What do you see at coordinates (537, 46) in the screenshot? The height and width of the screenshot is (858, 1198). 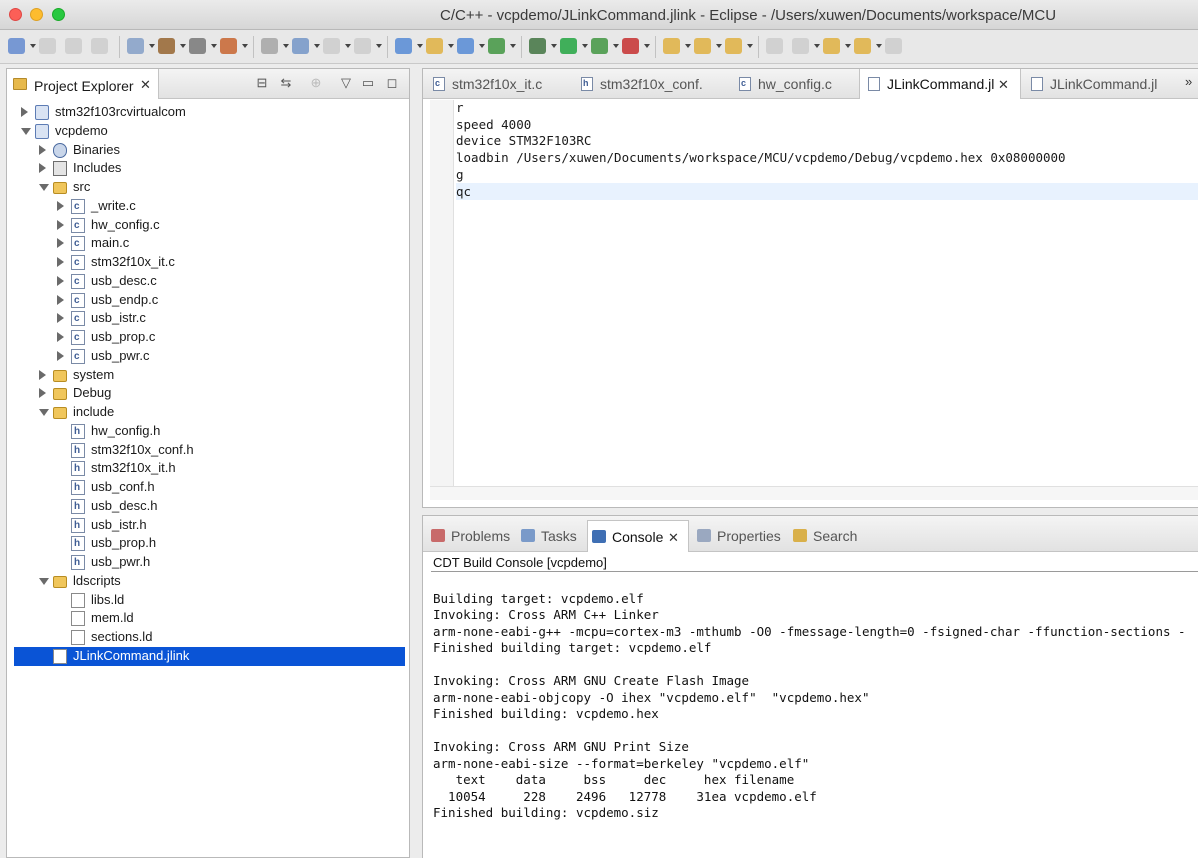 I see `debug-icon` at bounding box center [537, 46].